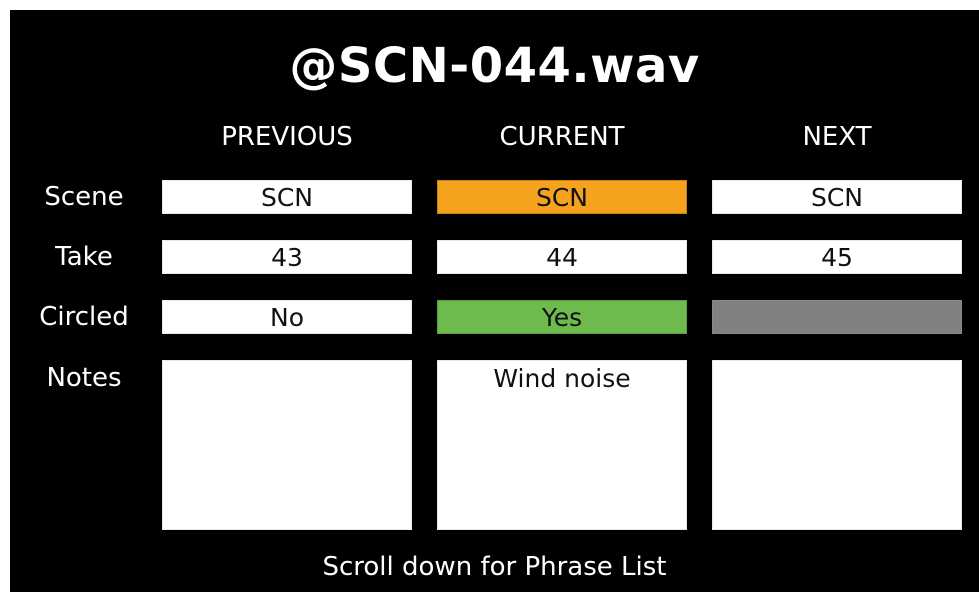  What do you see at coordinates (562, 445) in the screenshot?
I see `current-notes-field: Wind noise` at bounding box center [562, 445].